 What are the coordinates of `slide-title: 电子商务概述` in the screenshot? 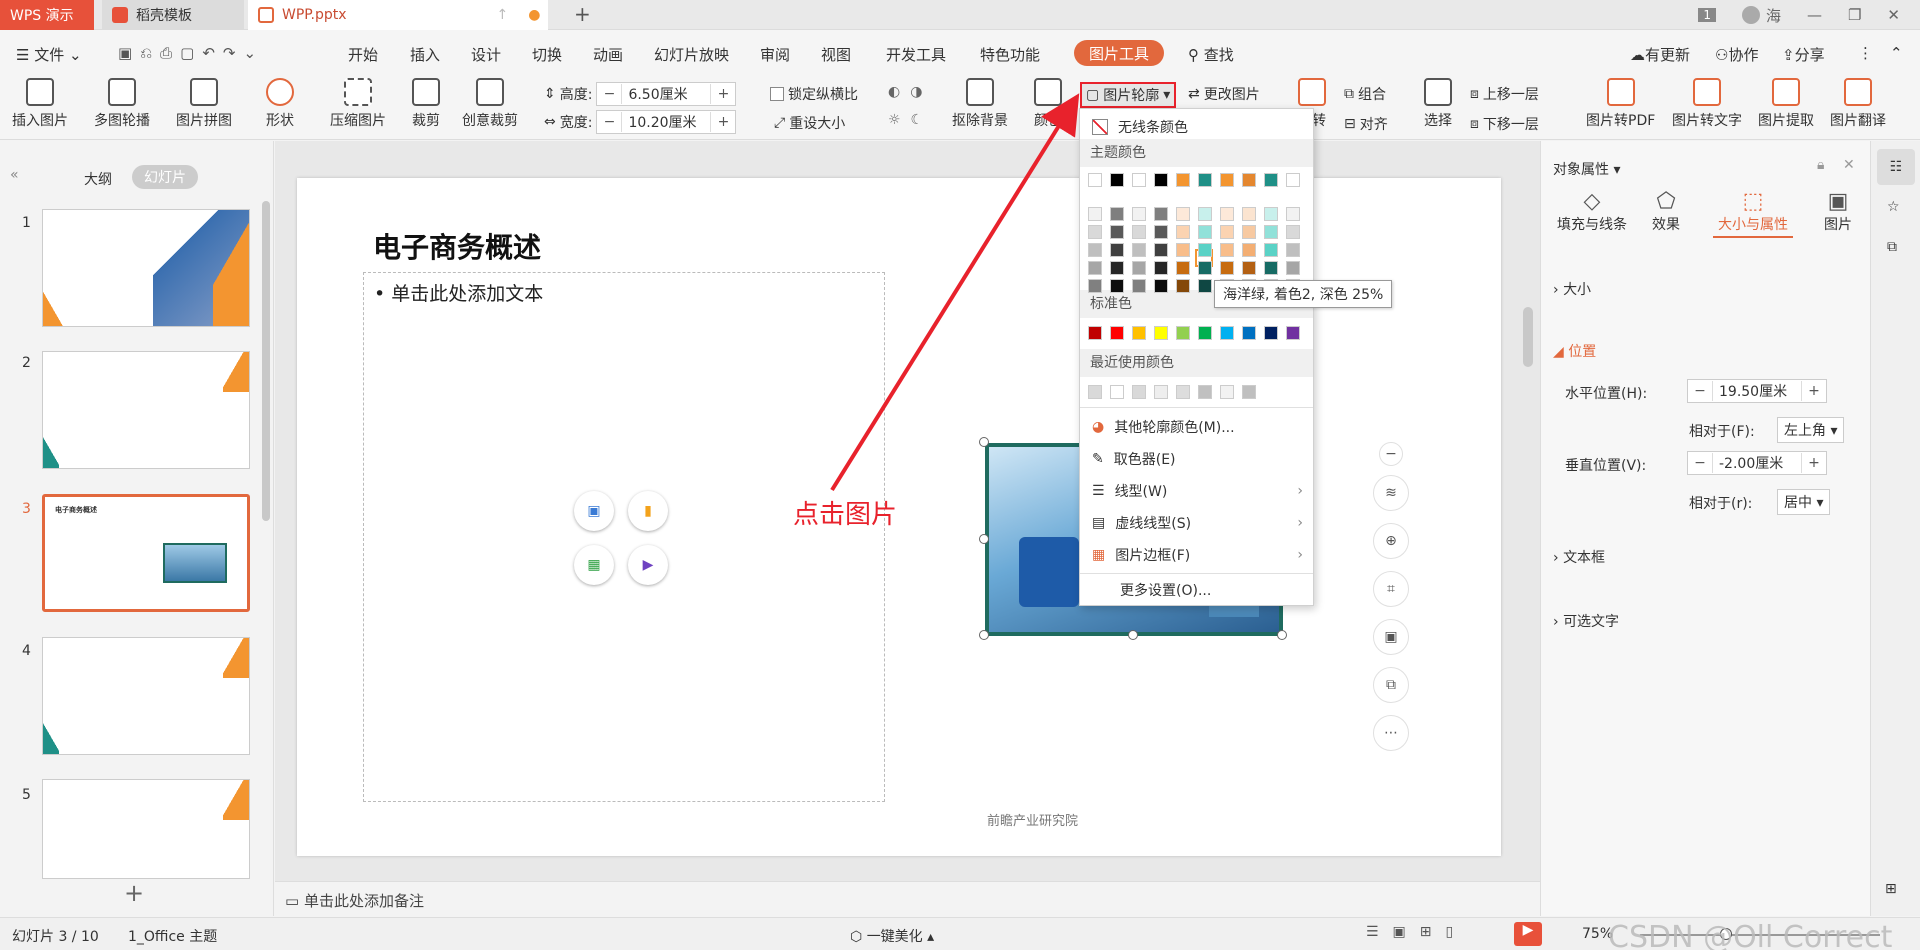 It's located at (457, 246).